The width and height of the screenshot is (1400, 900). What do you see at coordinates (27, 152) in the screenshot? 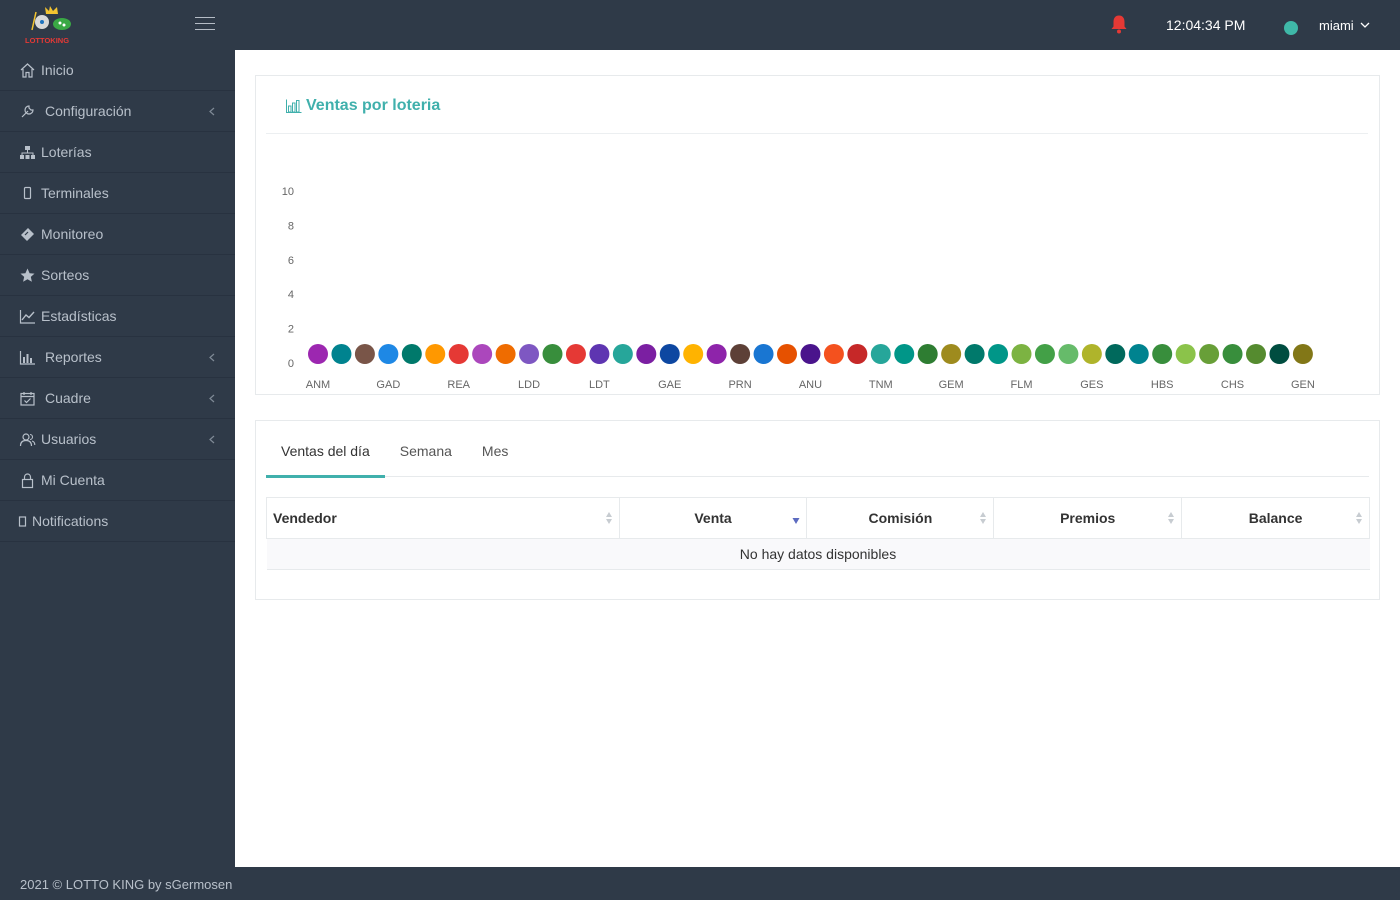
I see `sitemap-icon` at bounding box center [27, 152].